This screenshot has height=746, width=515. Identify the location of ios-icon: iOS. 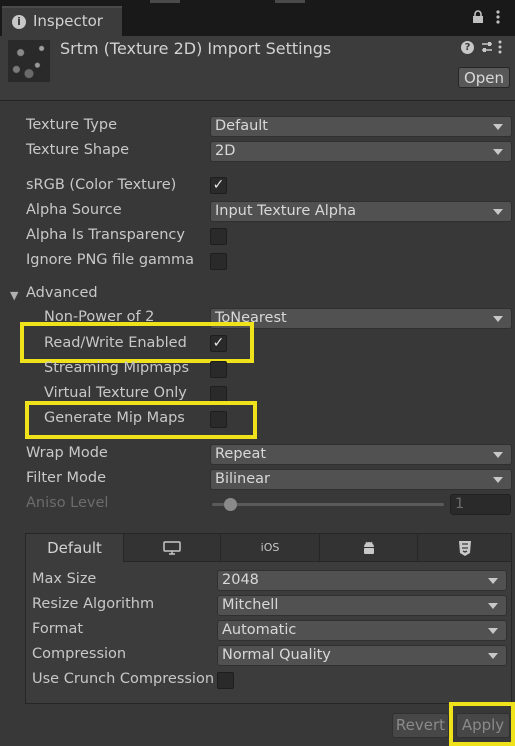
(270, 547).